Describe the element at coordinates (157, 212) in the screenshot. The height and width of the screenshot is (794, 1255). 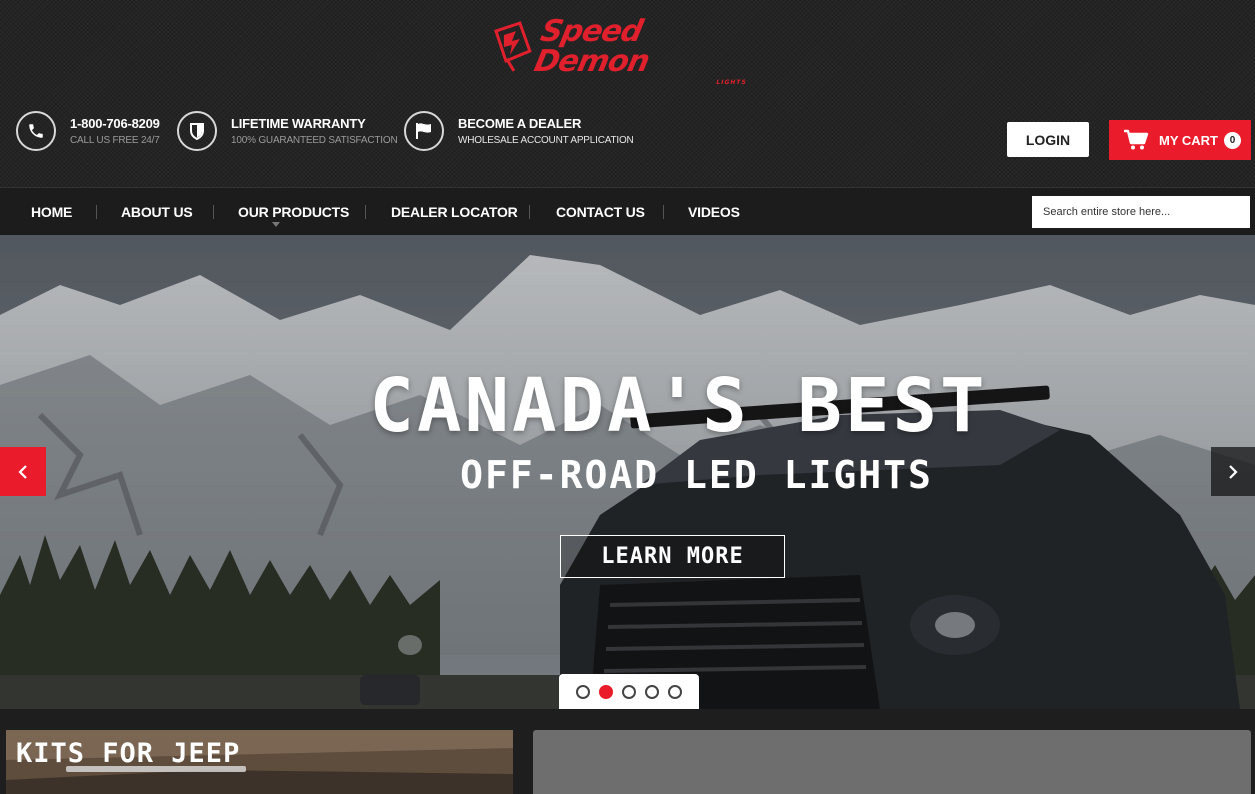
I see `nav-about-us: ABOUT US` at that location.